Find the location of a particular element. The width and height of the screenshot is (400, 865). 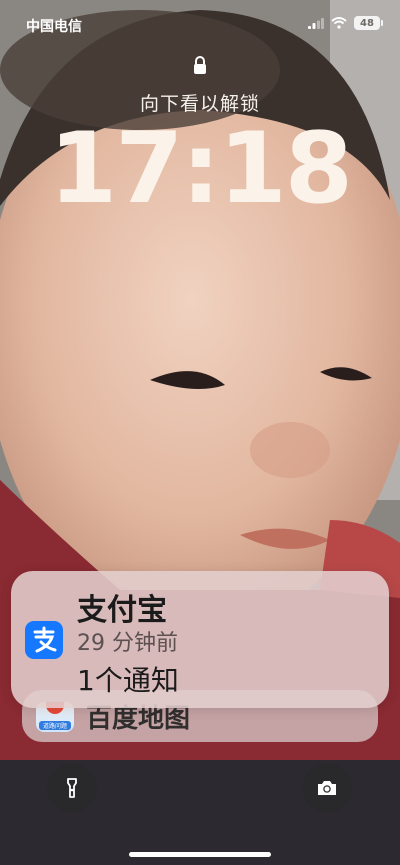

baidu-maps-icon-caption: 道路问题 is located at coordinates (55, 725).